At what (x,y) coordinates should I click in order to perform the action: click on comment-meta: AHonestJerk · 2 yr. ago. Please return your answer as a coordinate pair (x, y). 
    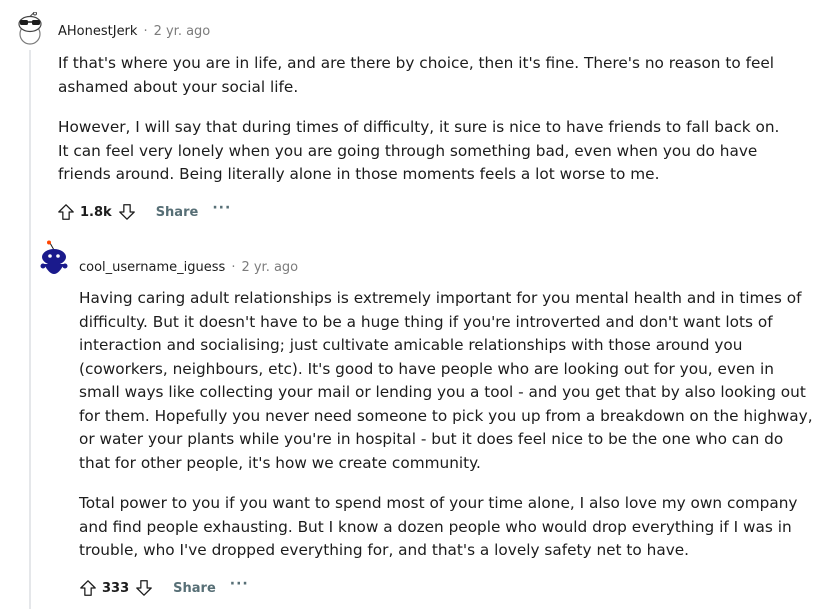
    Looking at the image, I should click on (134, 31).